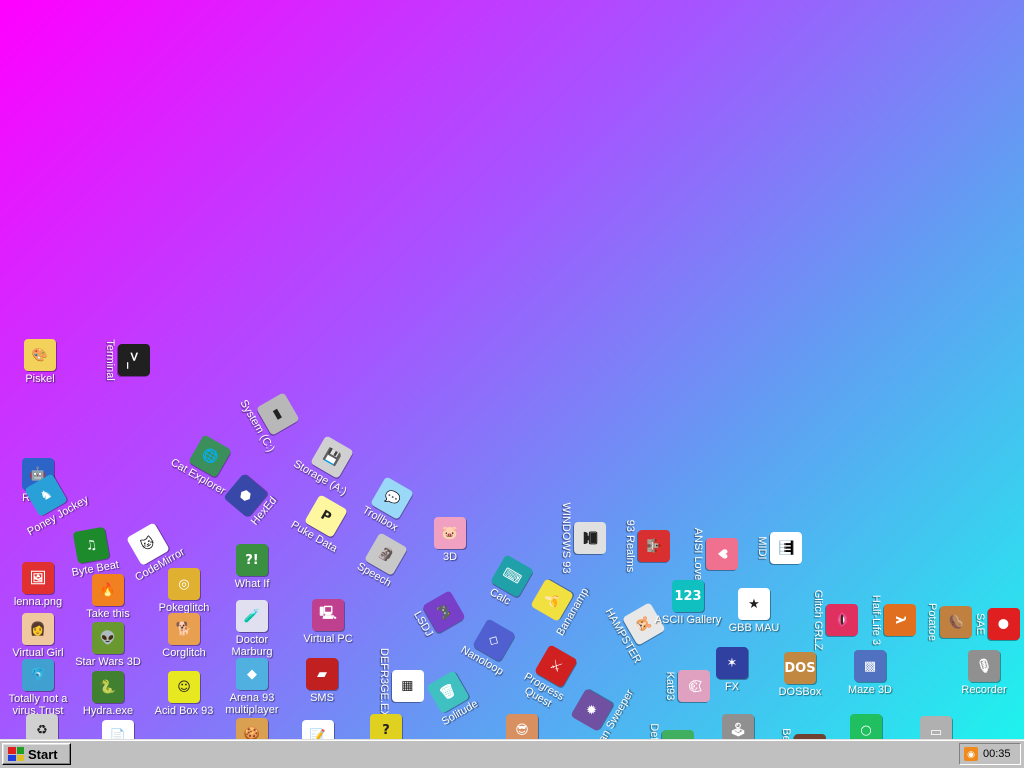 The width and height of the screenshot is (1024, 768). Describe the element at coordinates (630, 546) in the screenshot. I see `icon-label: 93 Realms` at that location.